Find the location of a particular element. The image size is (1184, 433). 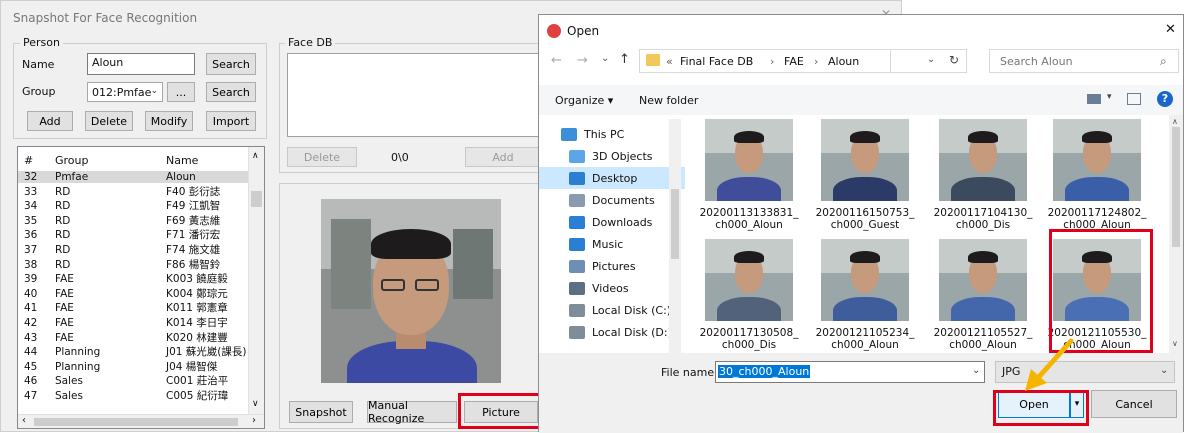

scroll-thumb is located at coordinates (256, 199).